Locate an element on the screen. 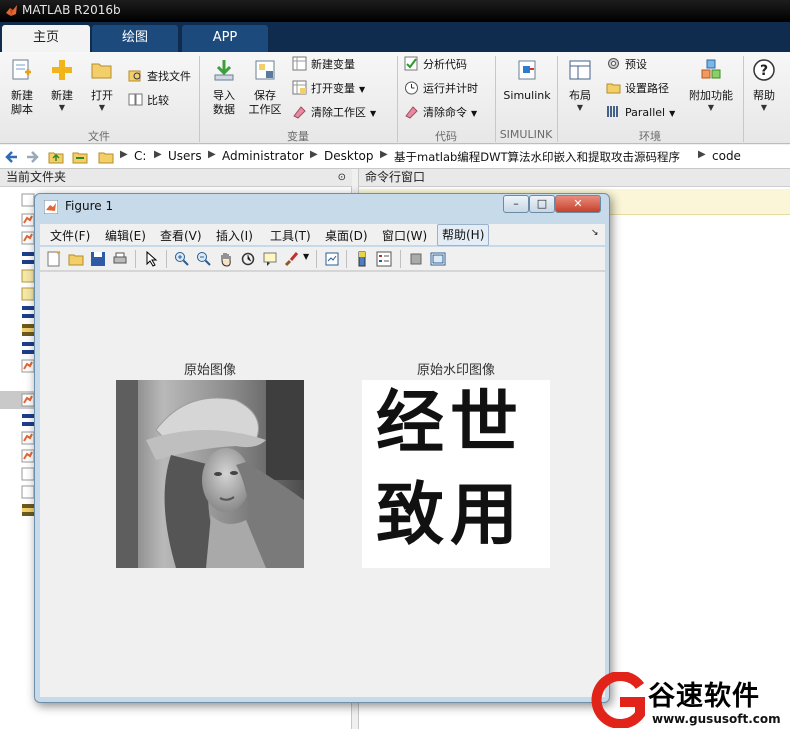 The height and width of the screenshot is (729, 790). open-variable-icon is located at coordinates (299, 87).